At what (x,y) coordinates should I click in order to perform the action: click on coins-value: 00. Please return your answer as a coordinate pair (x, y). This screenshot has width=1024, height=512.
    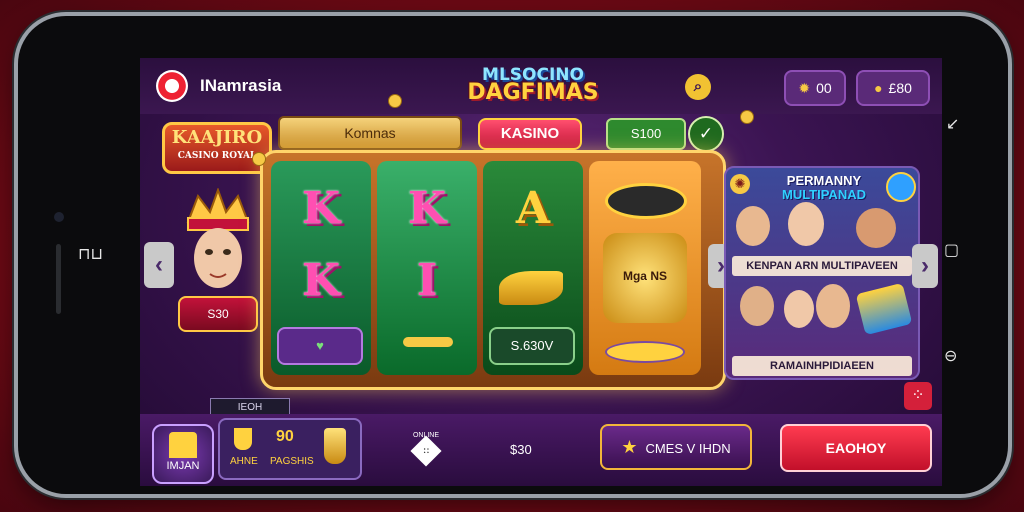
    Looking at the image, I should click on (824, 88).